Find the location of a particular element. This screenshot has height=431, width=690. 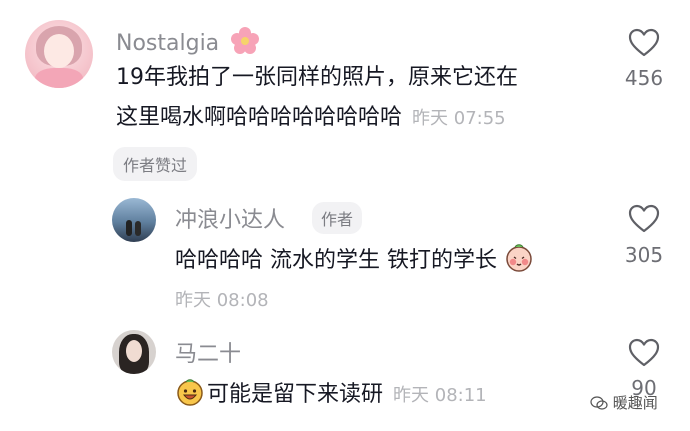

comment-text: 可能是留下来读研 is located at coordinates (295, 394).